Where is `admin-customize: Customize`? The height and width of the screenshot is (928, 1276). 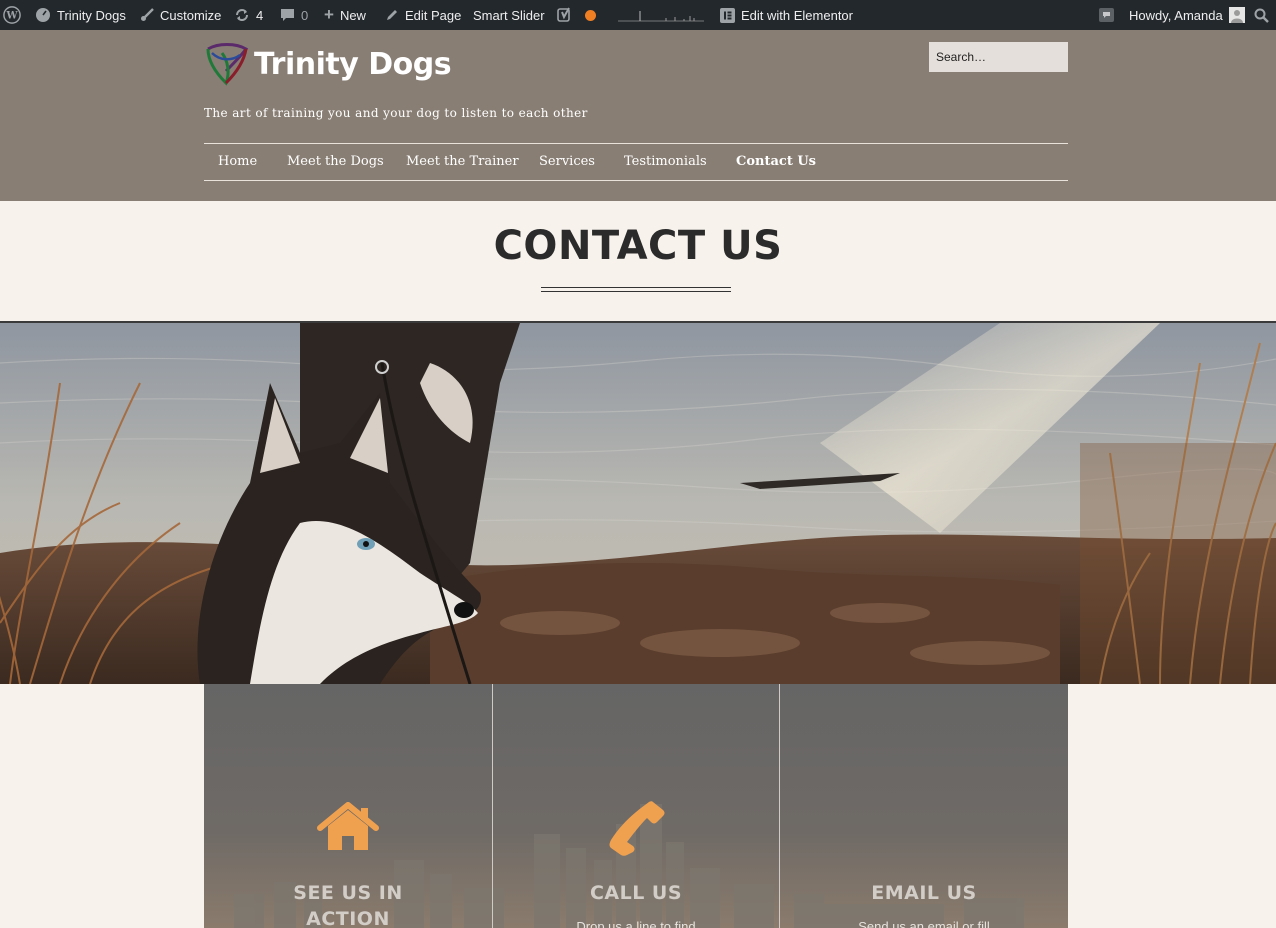 admin-customize: Customize is located at coordinates (180, 15).